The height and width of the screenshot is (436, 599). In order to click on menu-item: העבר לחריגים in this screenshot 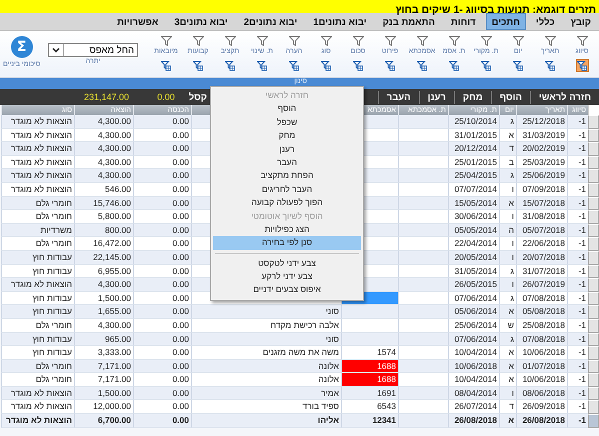, I will do `click(287, 189)`.